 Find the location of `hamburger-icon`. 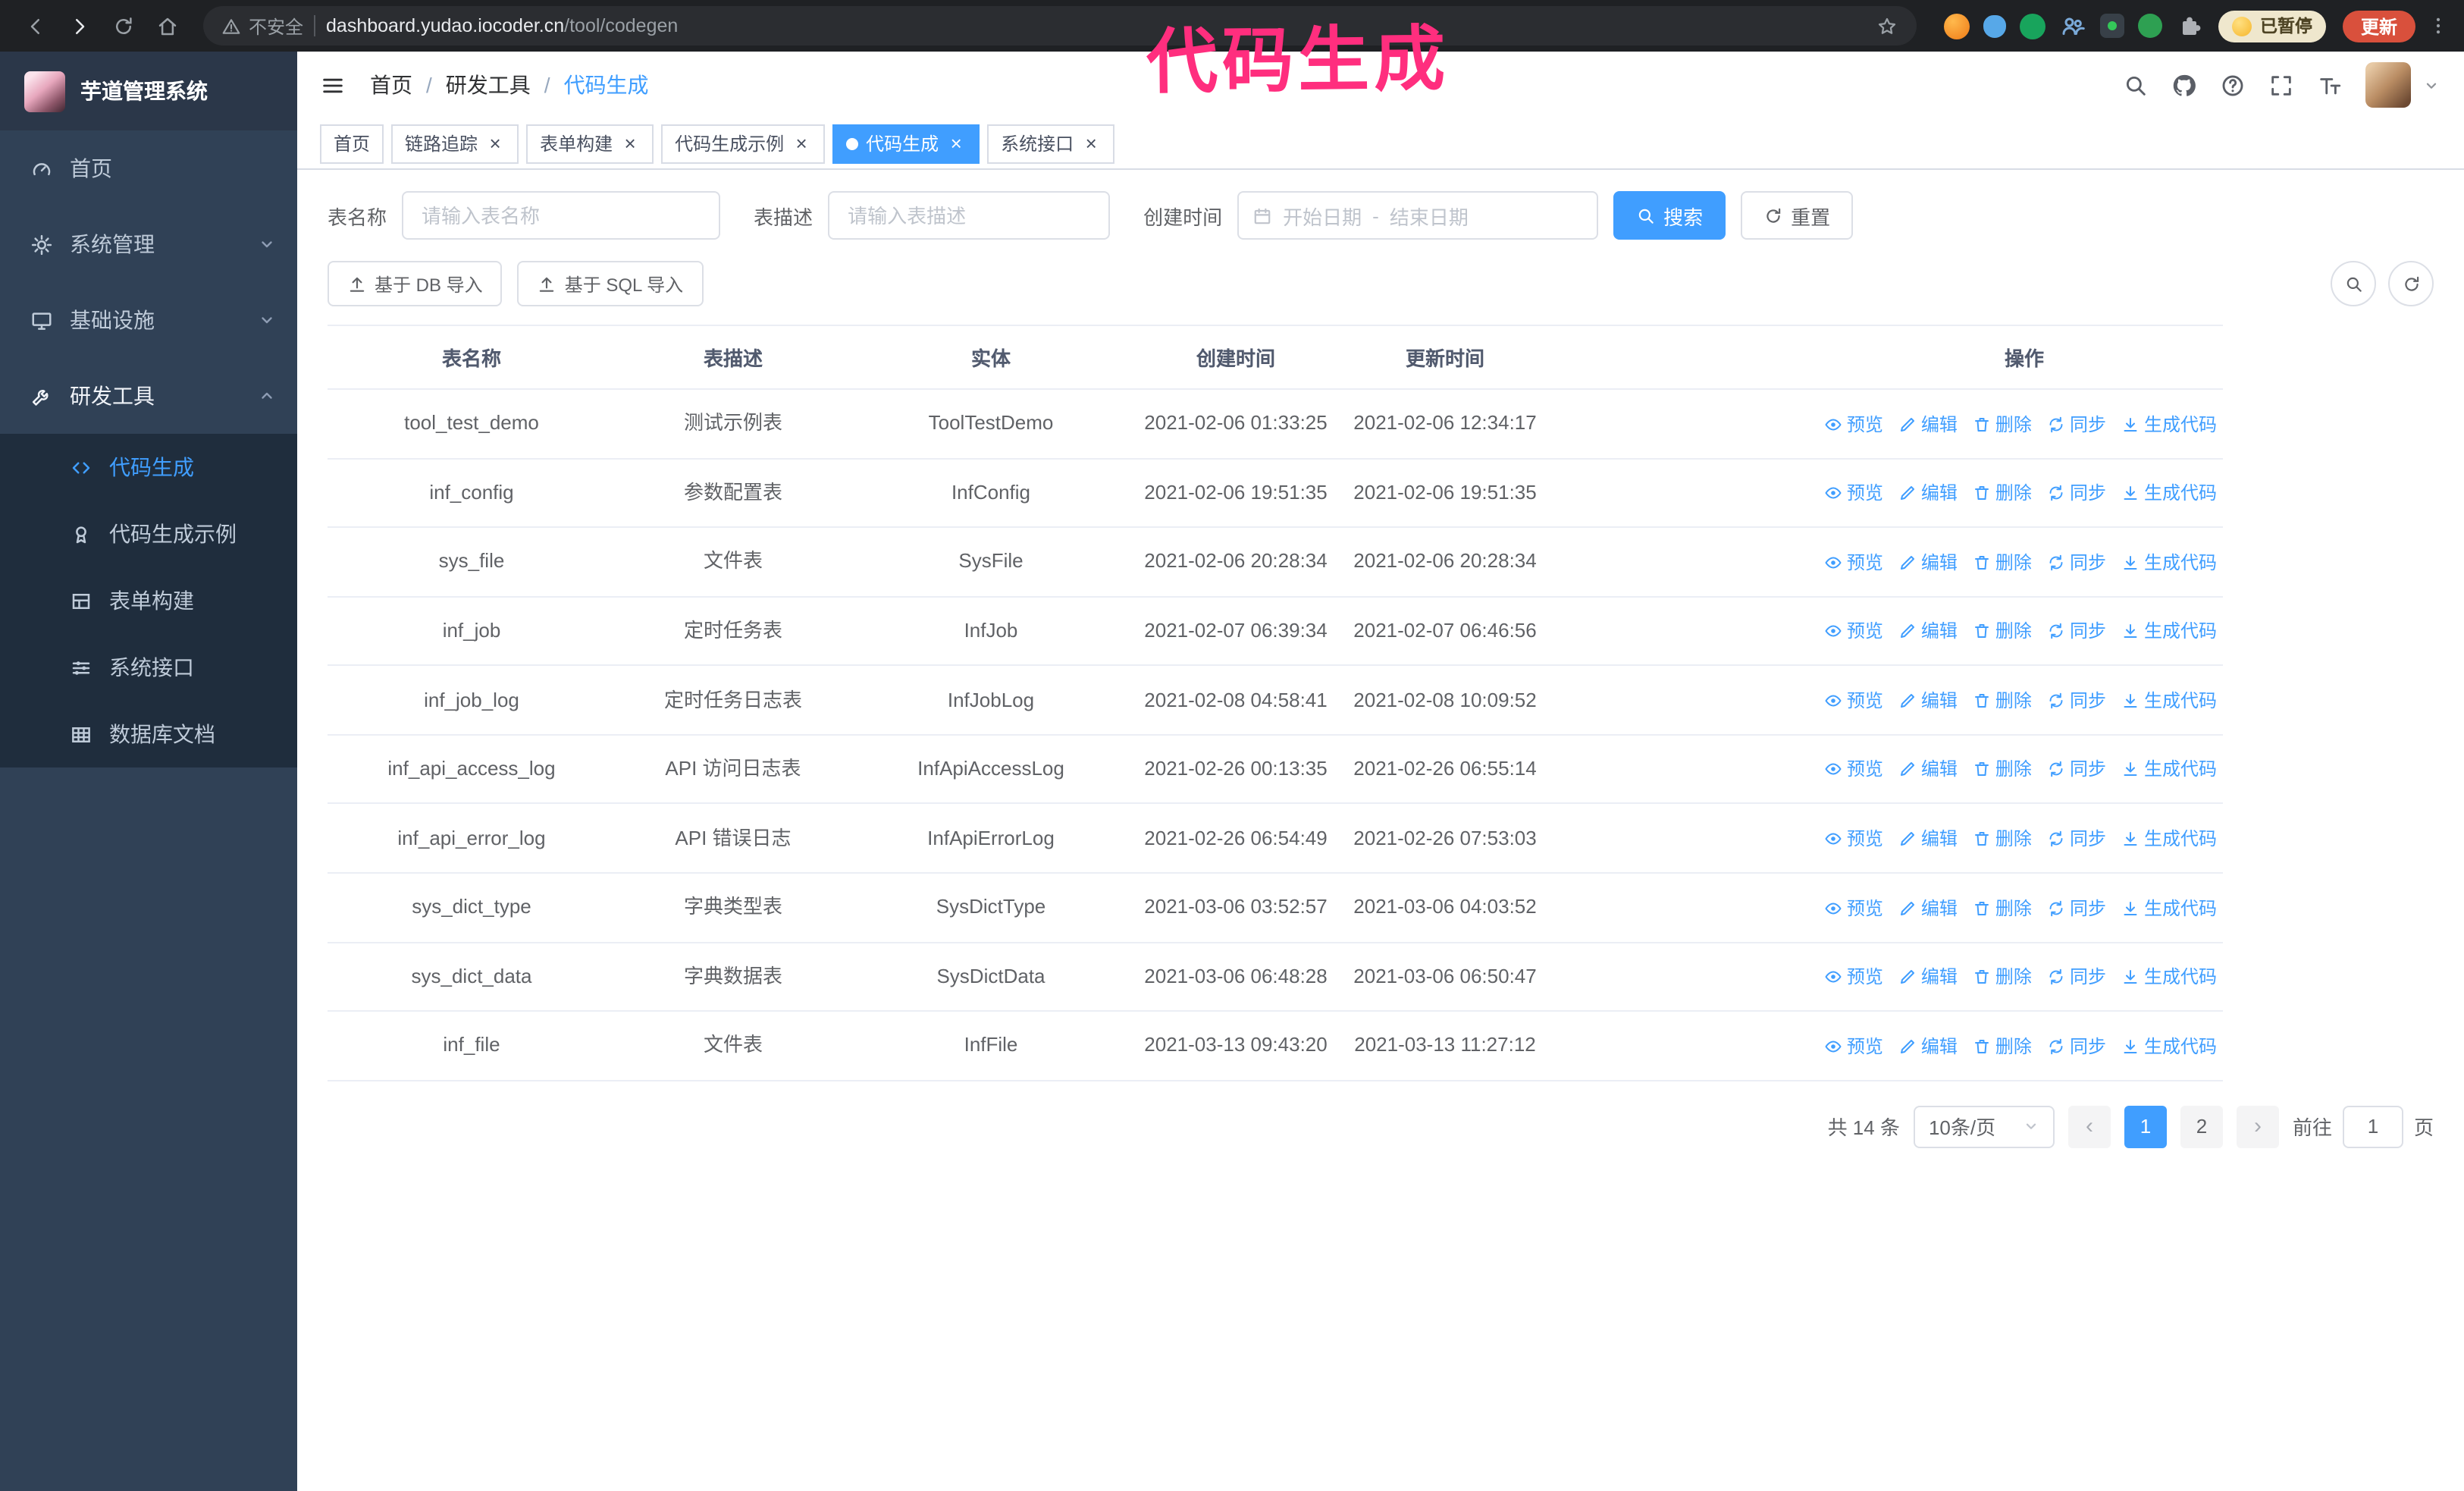

hamburger-icon is located at coordinates (327, 85).